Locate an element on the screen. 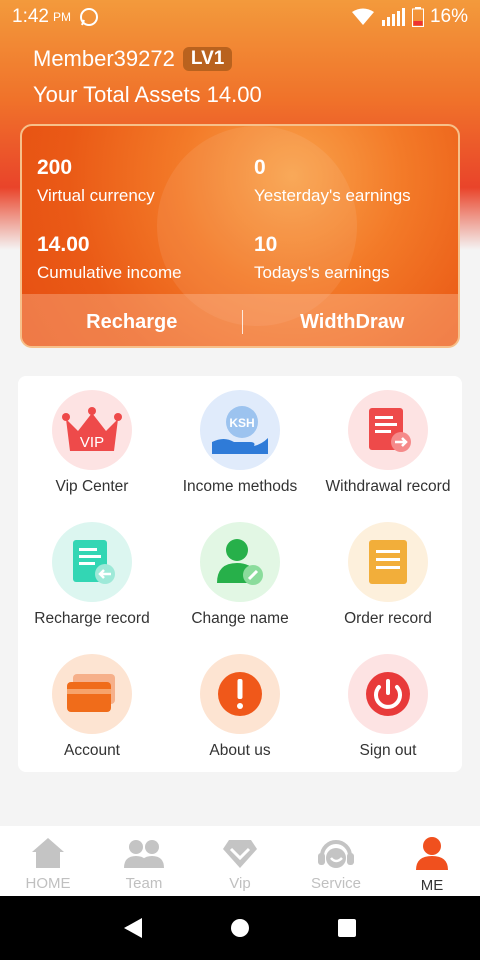 The image size is (480, 960). income-hand-icon: KSH is located at coordinates (240, 430).